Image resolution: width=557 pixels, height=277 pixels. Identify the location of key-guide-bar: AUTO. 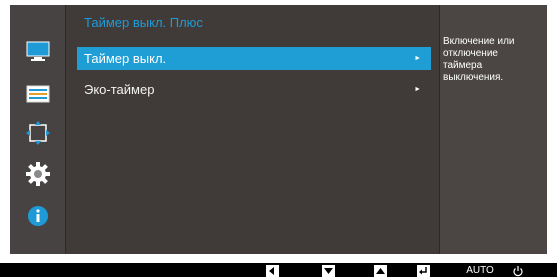
(278, 270).